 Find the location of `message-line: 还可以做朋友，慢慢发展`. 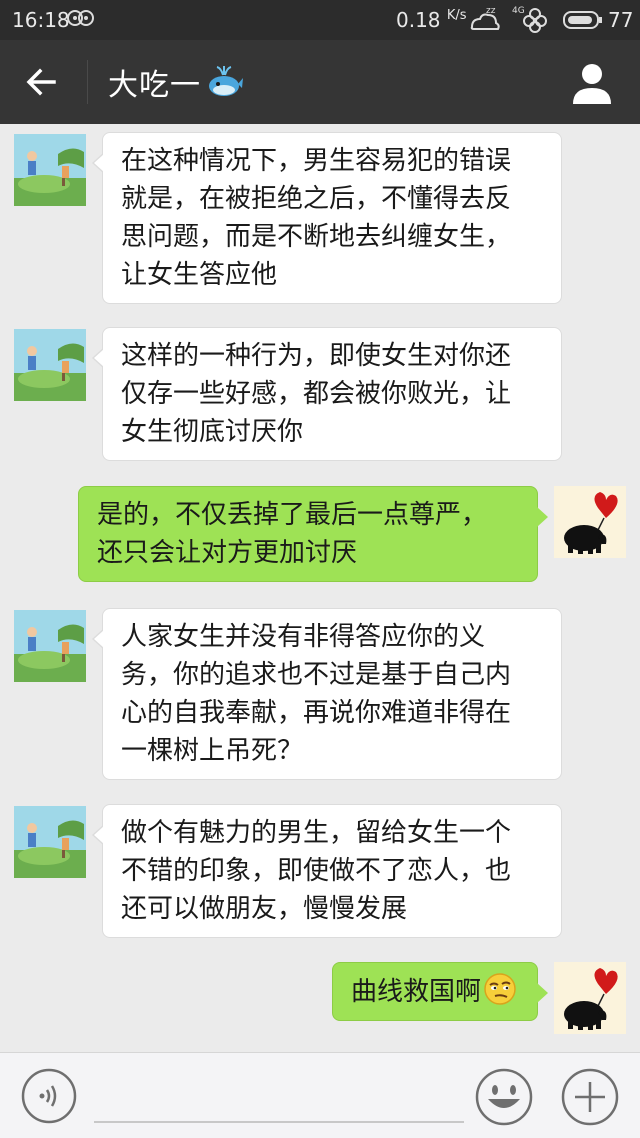

message-line: 还可以做朋友，慢慢发展 is located at coordinates (264, 909).